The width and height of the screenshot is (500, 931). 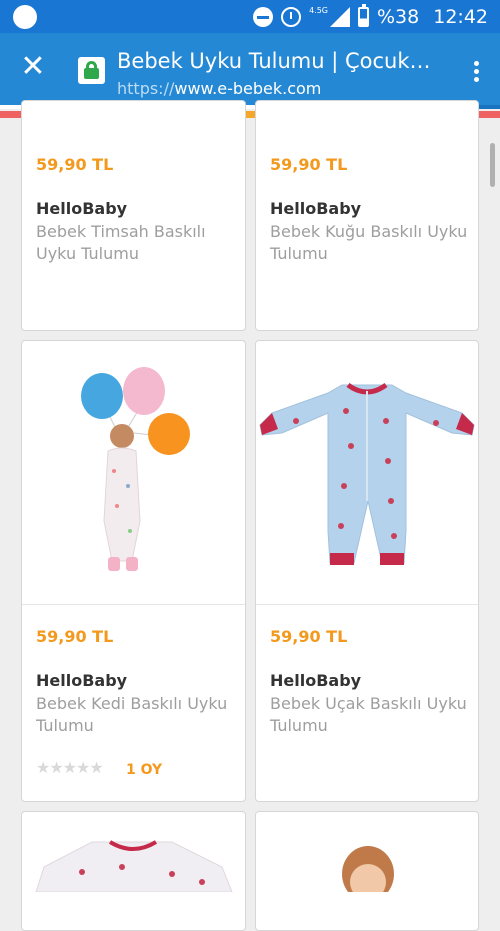 What do you see at coordinates (33, 67) in the screenshot?
I see `close-icon: ✕` at bounding box center [33, 67].